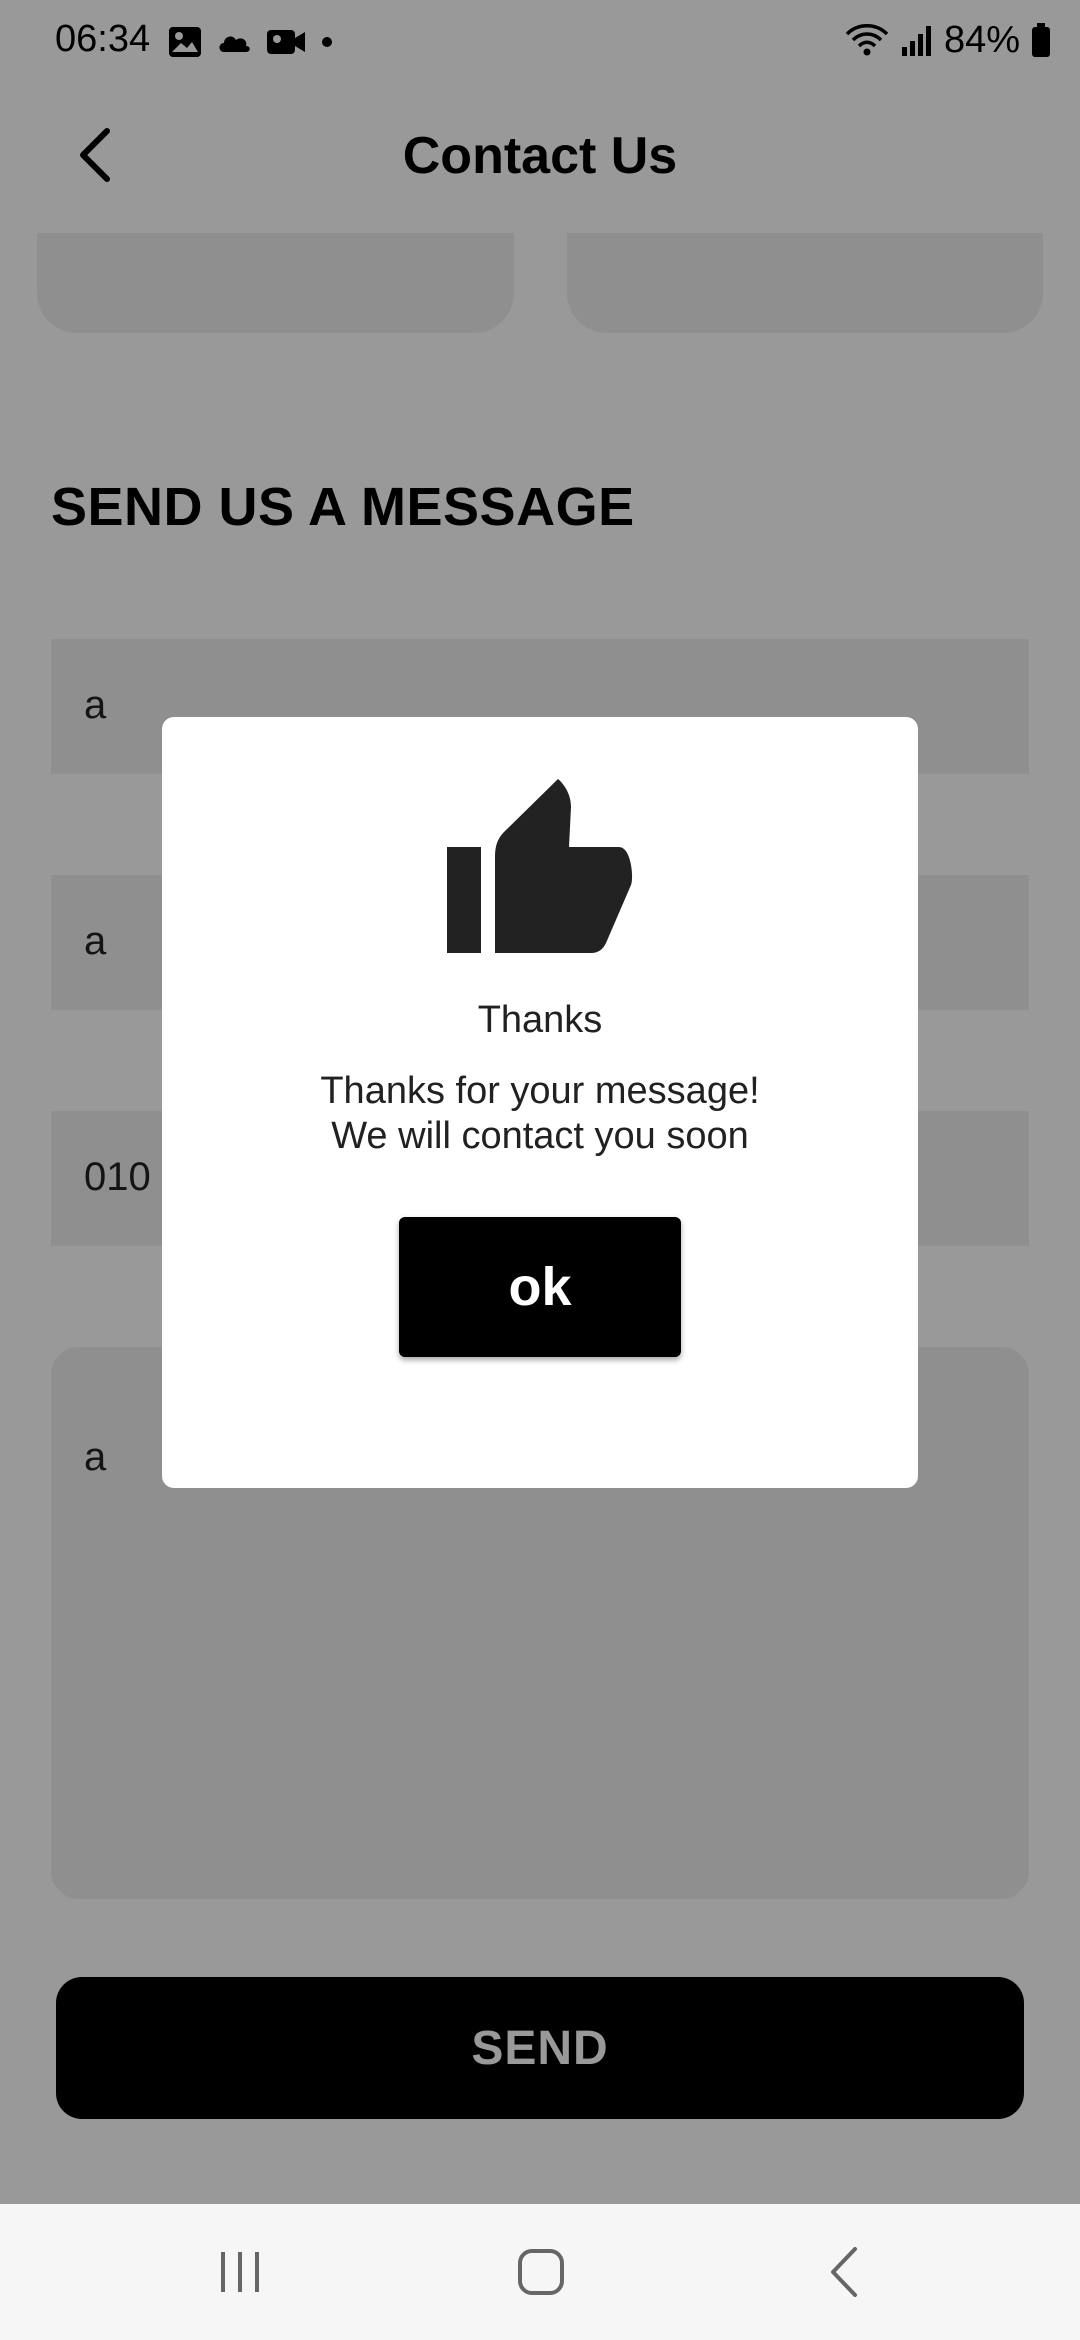  I want to click on system-nav-bar, so click(540, 2272).